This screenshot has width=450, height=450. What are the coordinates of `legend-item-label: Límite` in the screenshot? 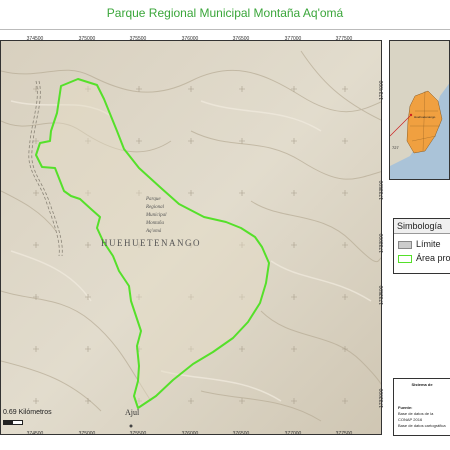 It's located at (428, 244).